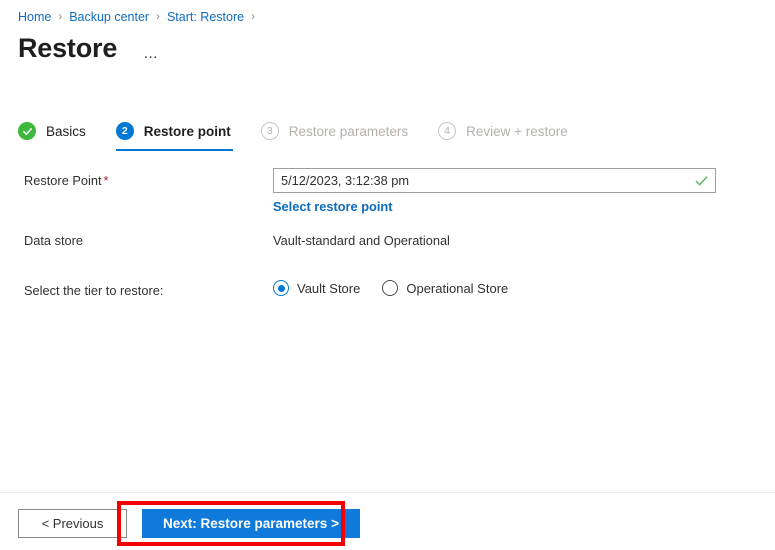 The width and height of the screenshot is (775, 550). Describe the element at coordinates (34, 17) in the screenshot. I see `breadcrumb-item-home: Home` at that location.